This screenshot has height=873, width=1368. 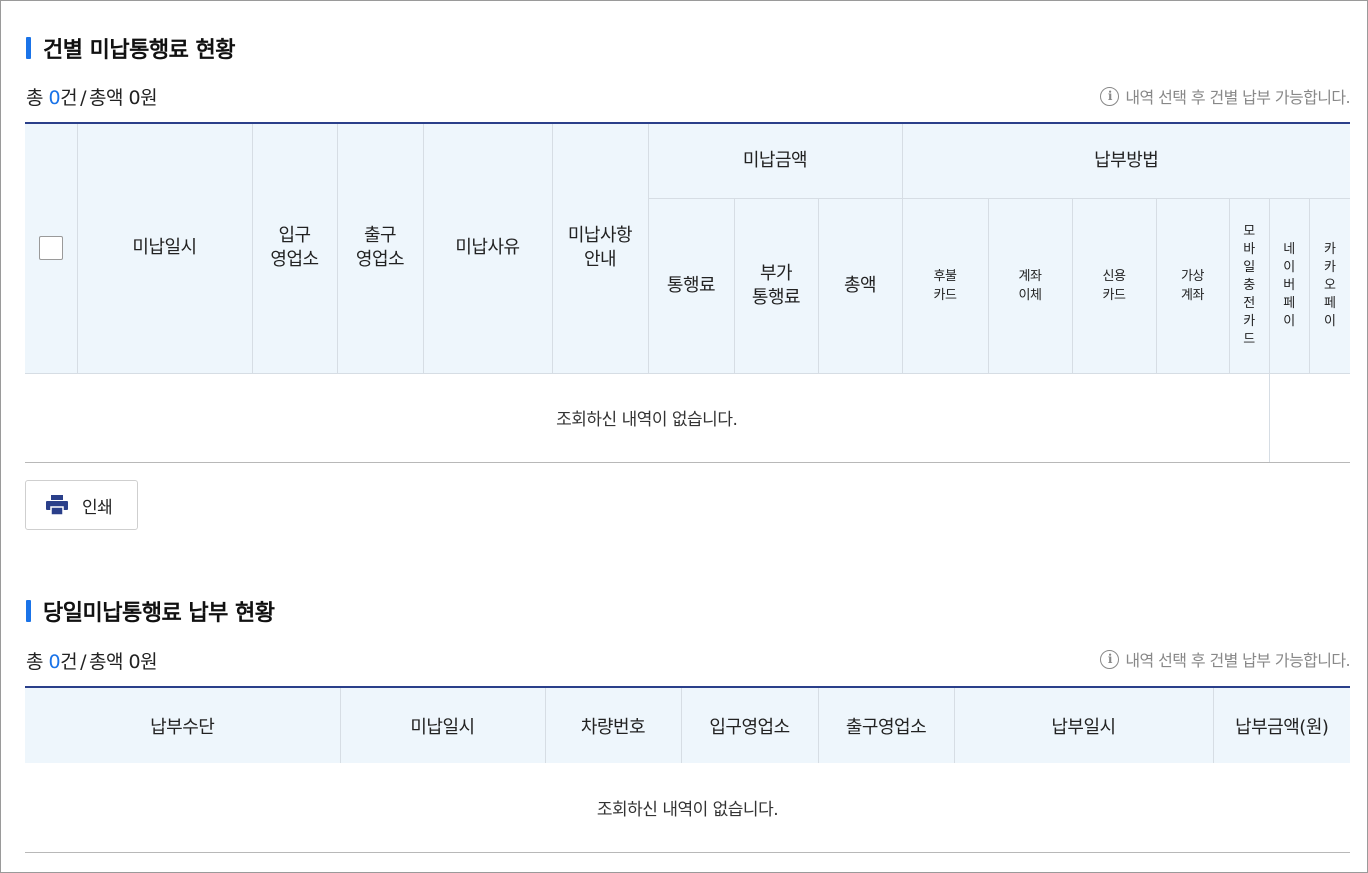 What do you see at coordinates (139, 50) in the screenshot?
I see `section-title-text: 건별 미납통행료 현황` at bounding box center [139, 50].